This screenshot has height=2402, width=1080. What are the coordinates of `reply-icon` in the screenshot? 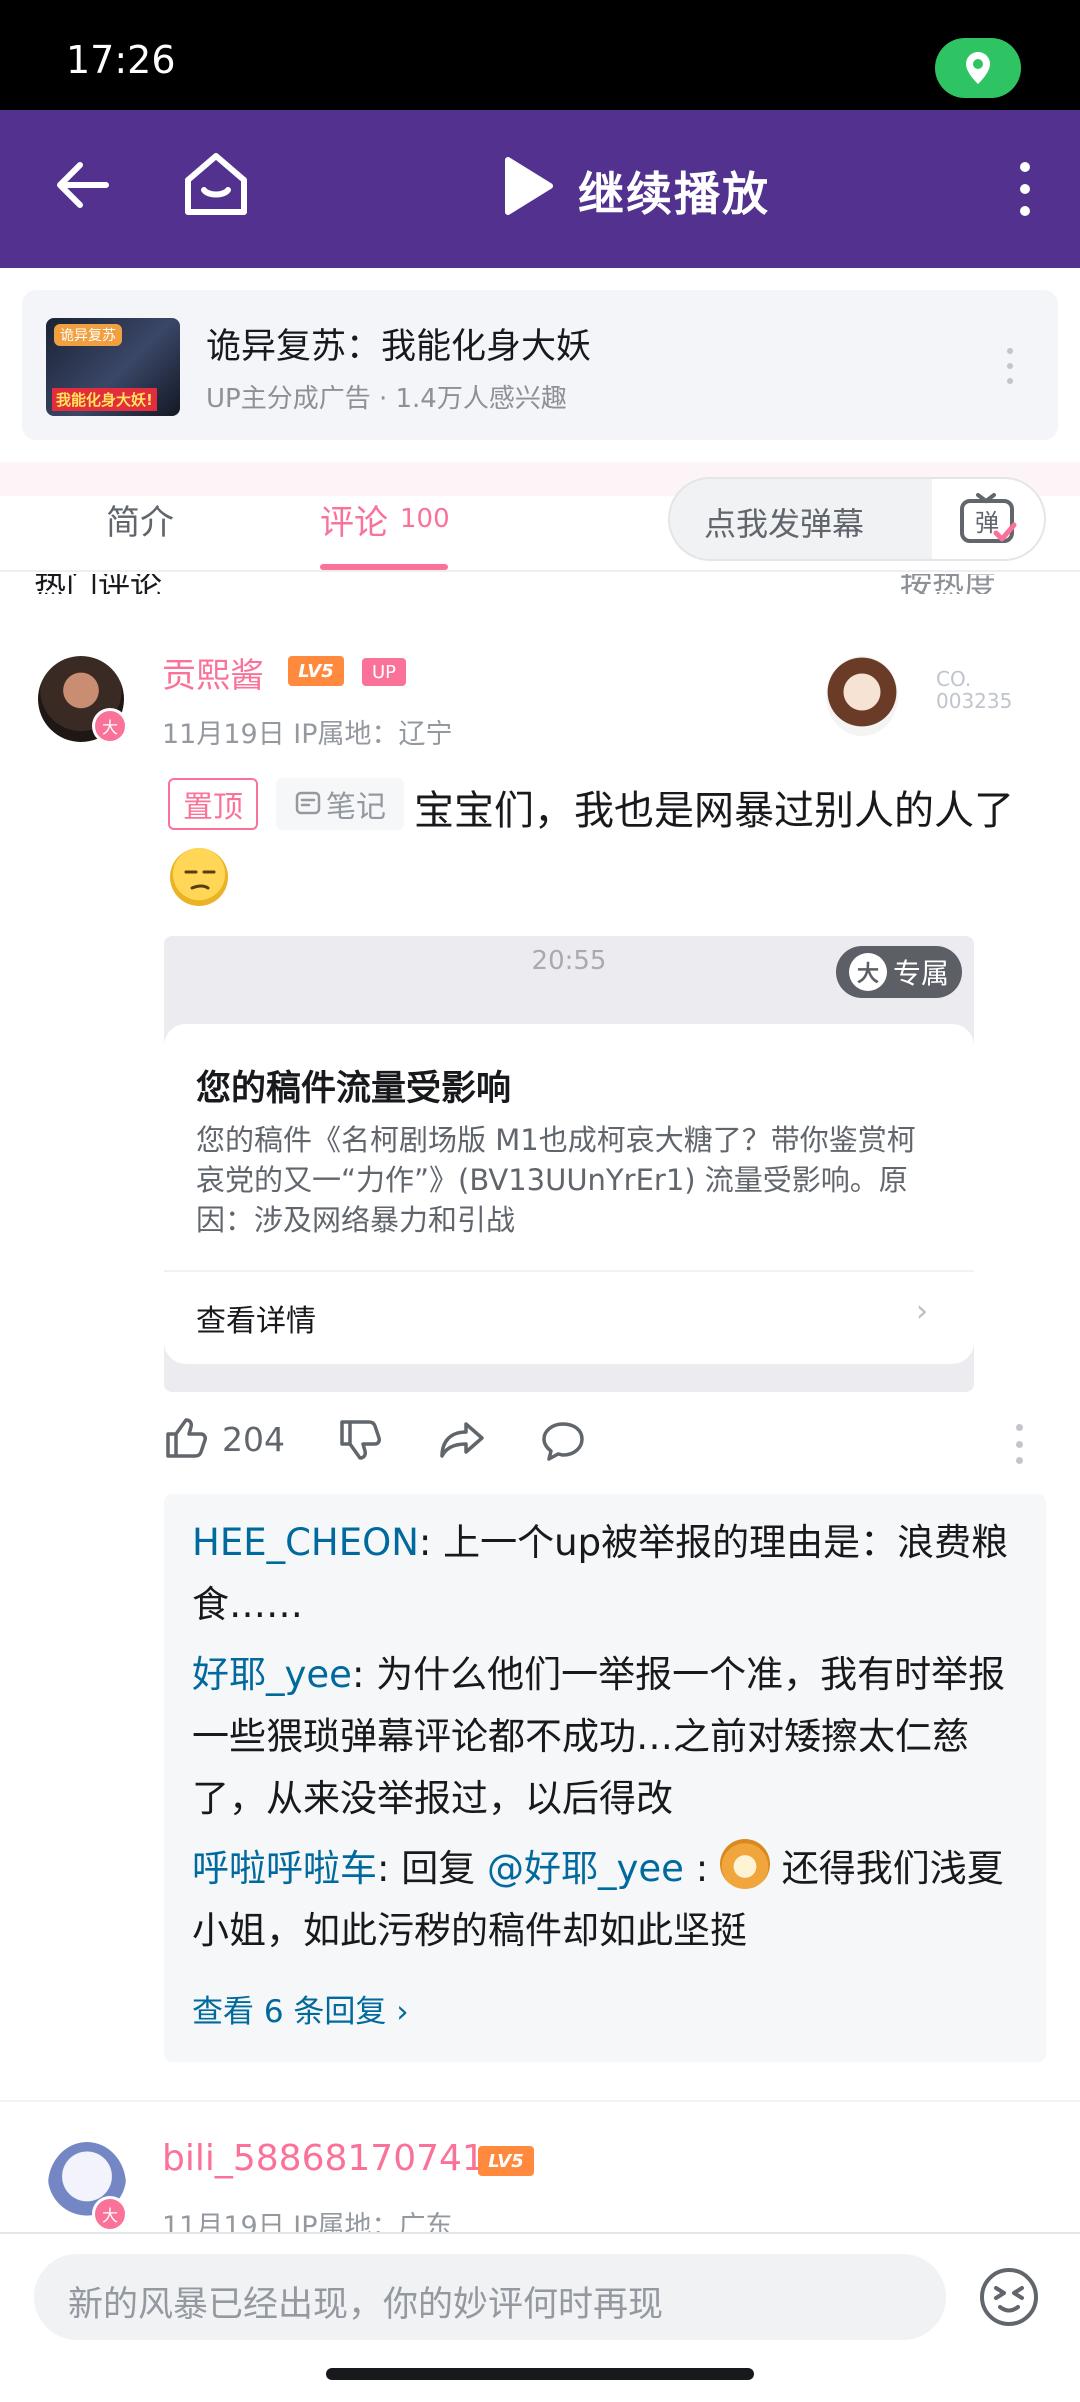 It's located at (563, 1441).